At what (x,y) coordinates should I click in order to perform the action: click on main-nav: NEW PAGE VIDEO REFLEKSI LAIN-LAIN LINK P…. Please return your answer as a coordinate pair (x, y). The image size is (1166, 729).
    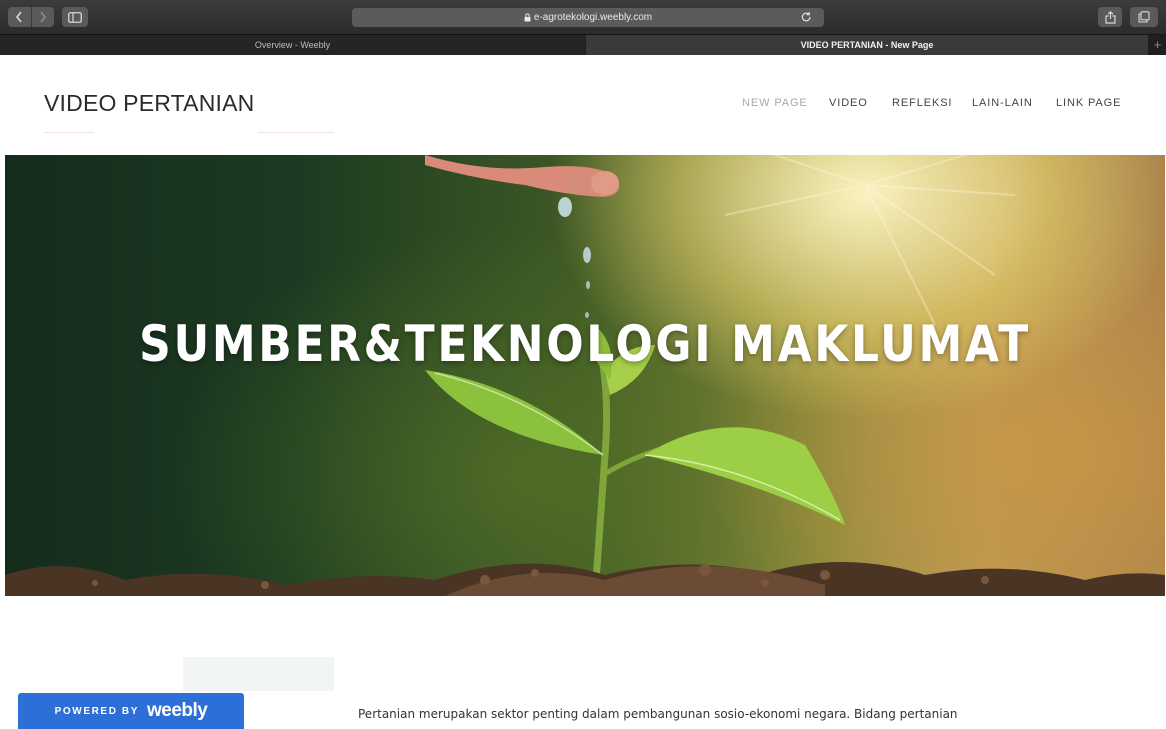
    Looking at the image, I should click on (932, 105).